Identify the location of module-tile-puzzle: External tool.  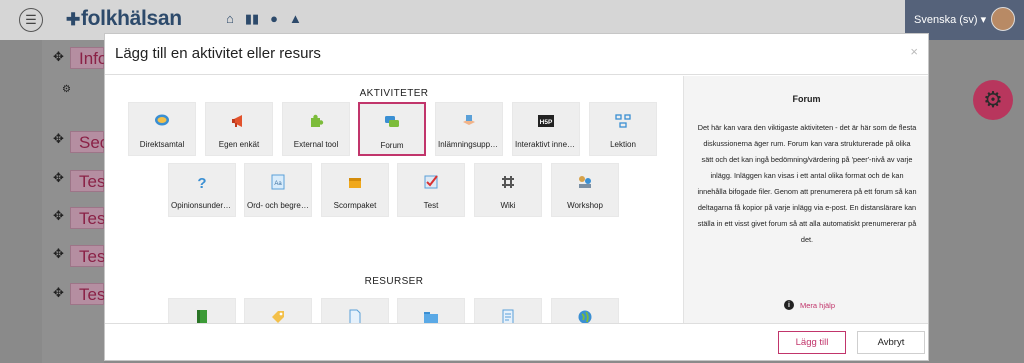
(316, 129).